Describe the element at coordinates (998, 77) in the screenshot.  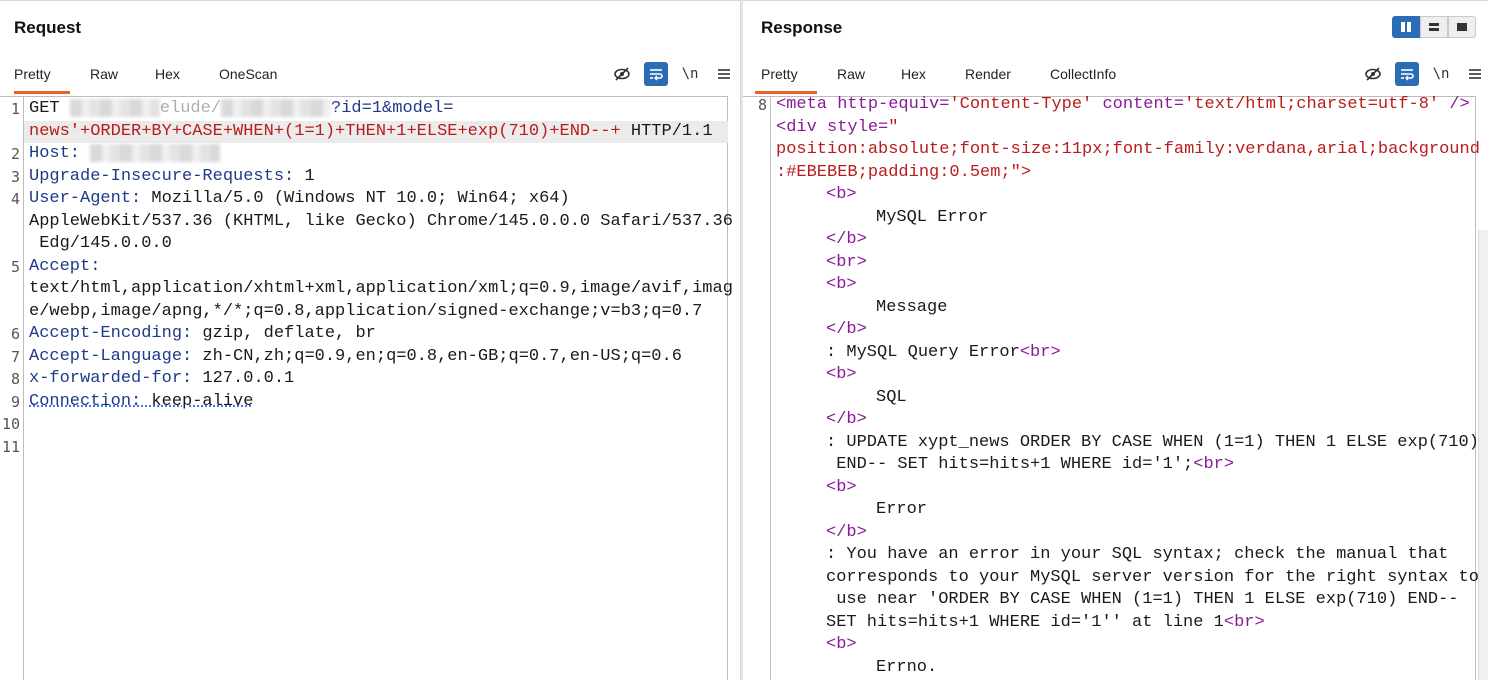
I see `tab-render: Render` at that location.